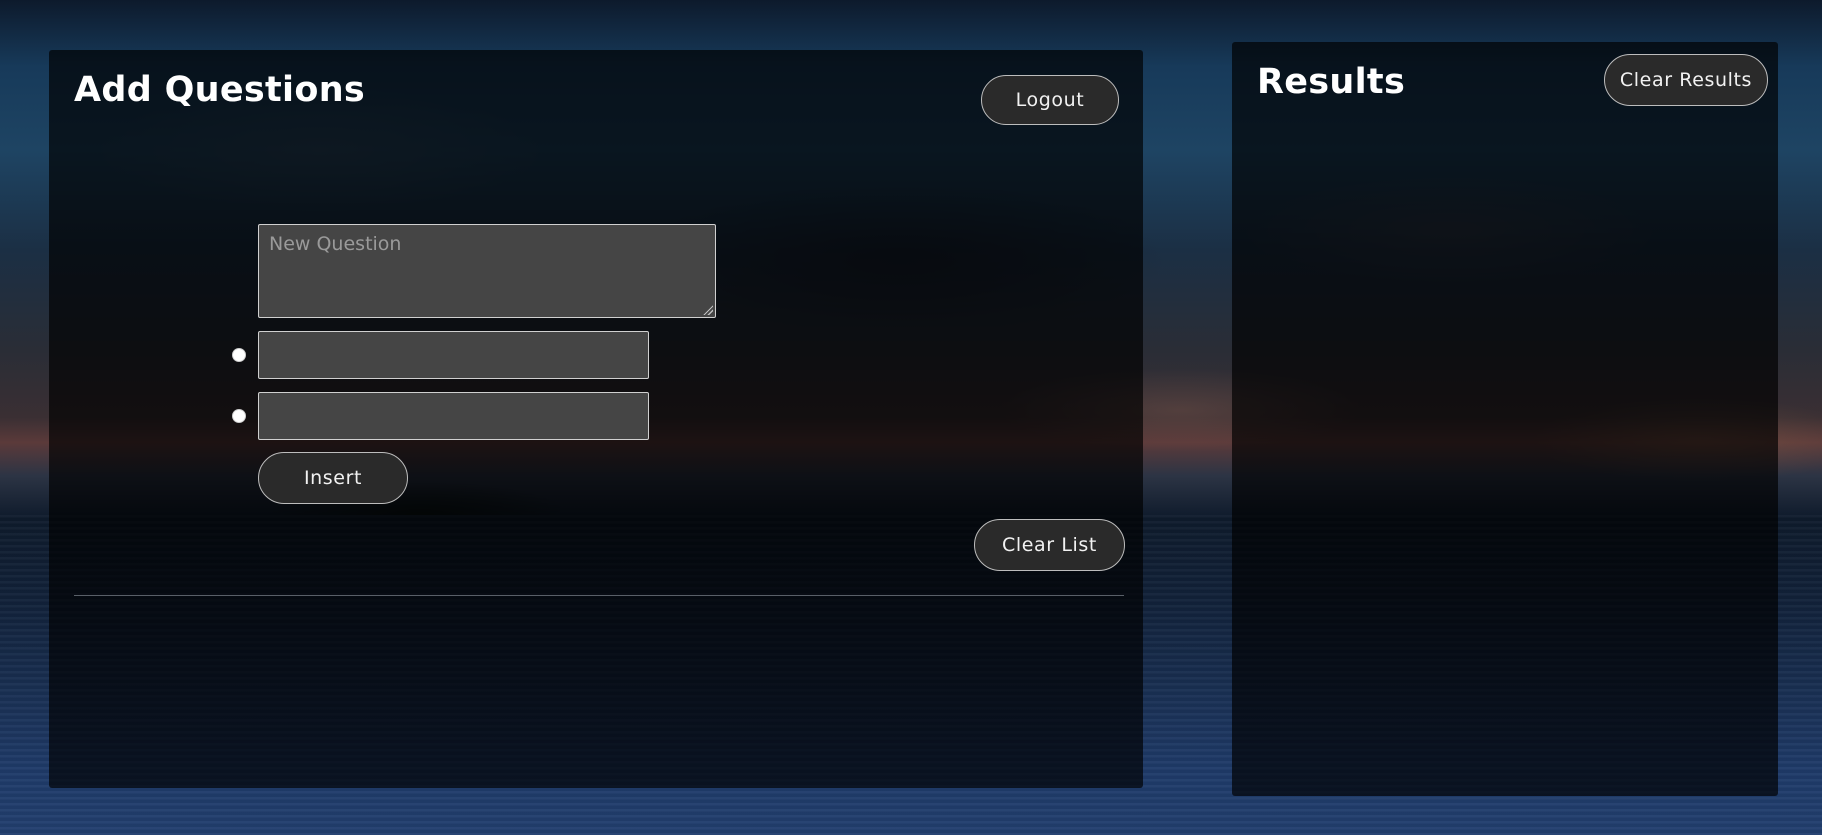  What do you see at coordinates (1049, 545) in the screenshot?
I see `clear-list-button: Clear List` at bounding box center [1049, 545].